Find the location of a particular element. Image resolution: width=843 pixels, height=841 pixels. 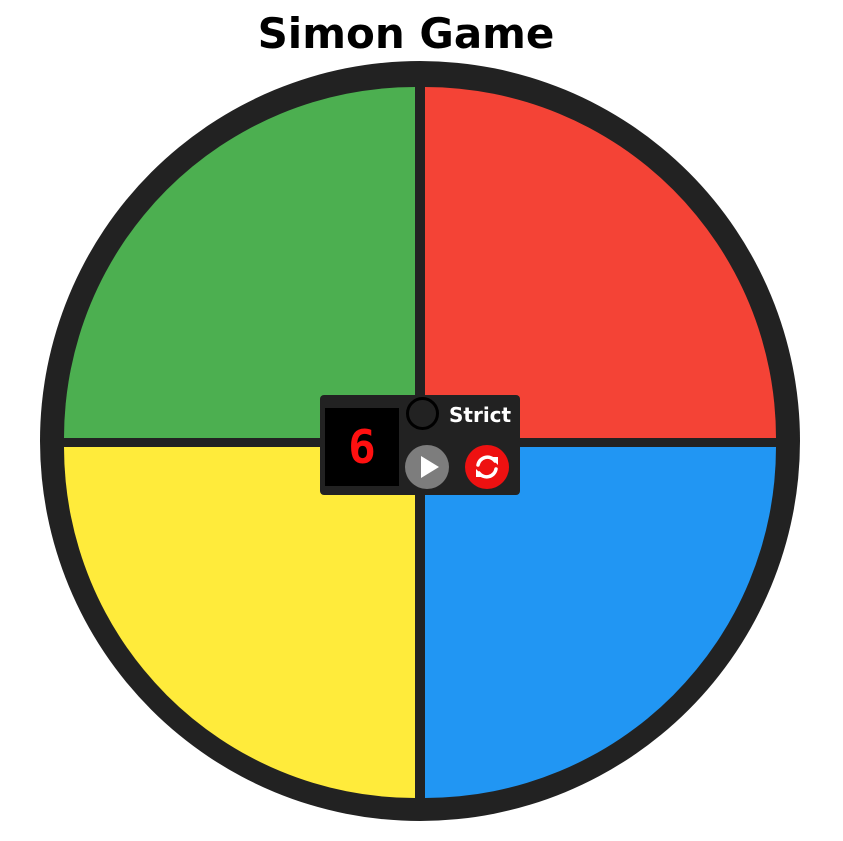

refresh-icon is located at coordinates (487, 467).